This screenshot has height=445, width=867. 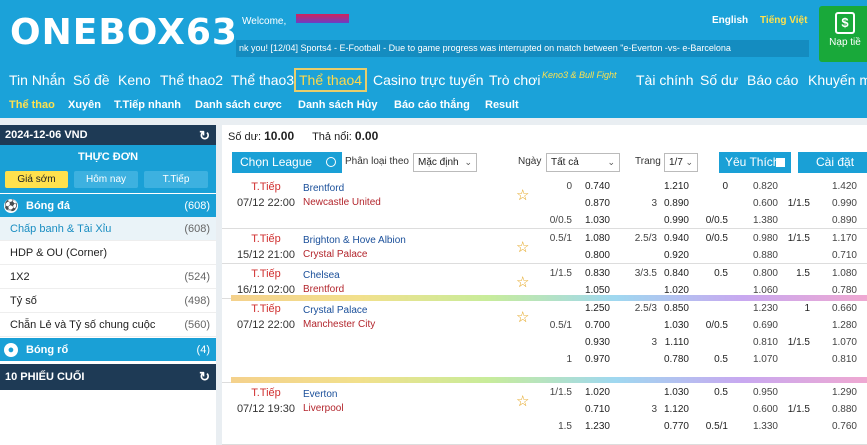 What do you see at coordinates (837, 80) in the screenshot?
I see `nav-promotions: Khuyến m` at bounding box center [837, 80].